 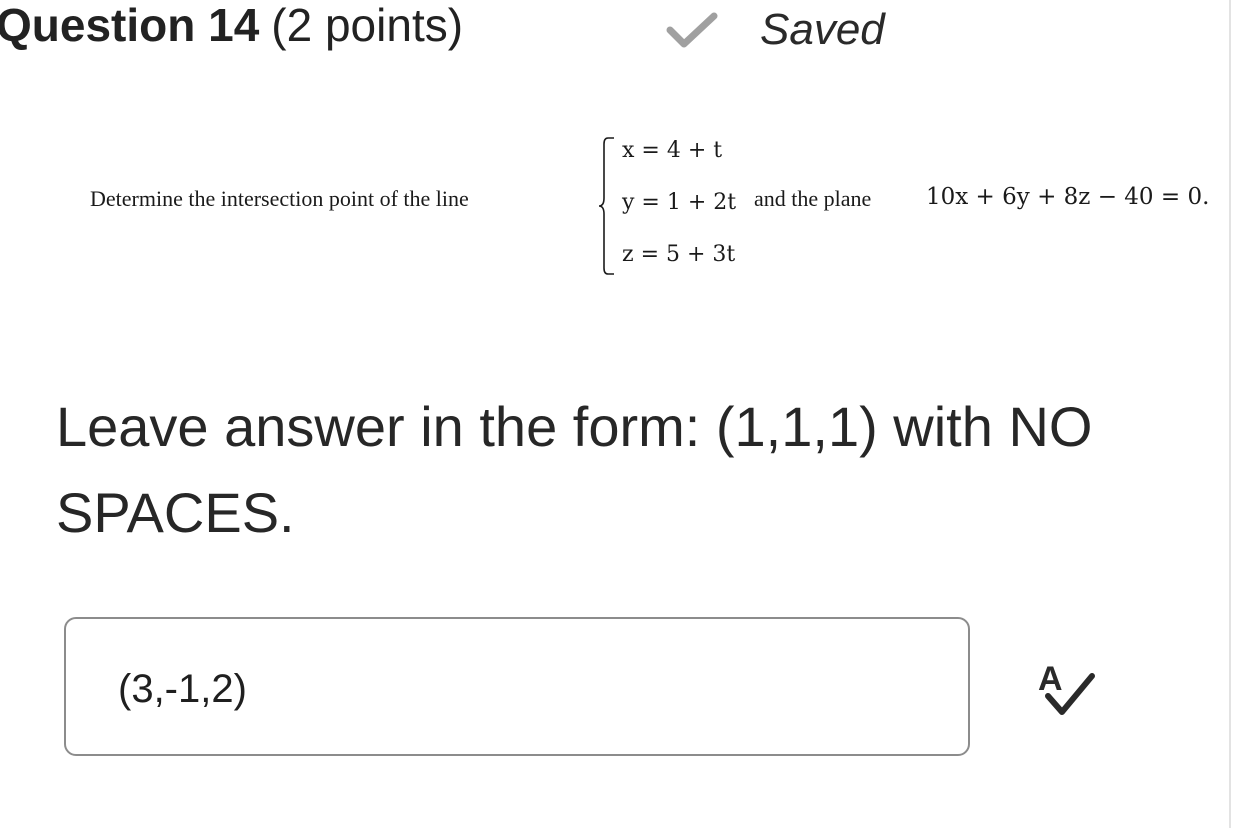 What do you see at coordinates (692, 30) in the screenshot?
I see `checkmark-icon` at bounding box center [692, 30].